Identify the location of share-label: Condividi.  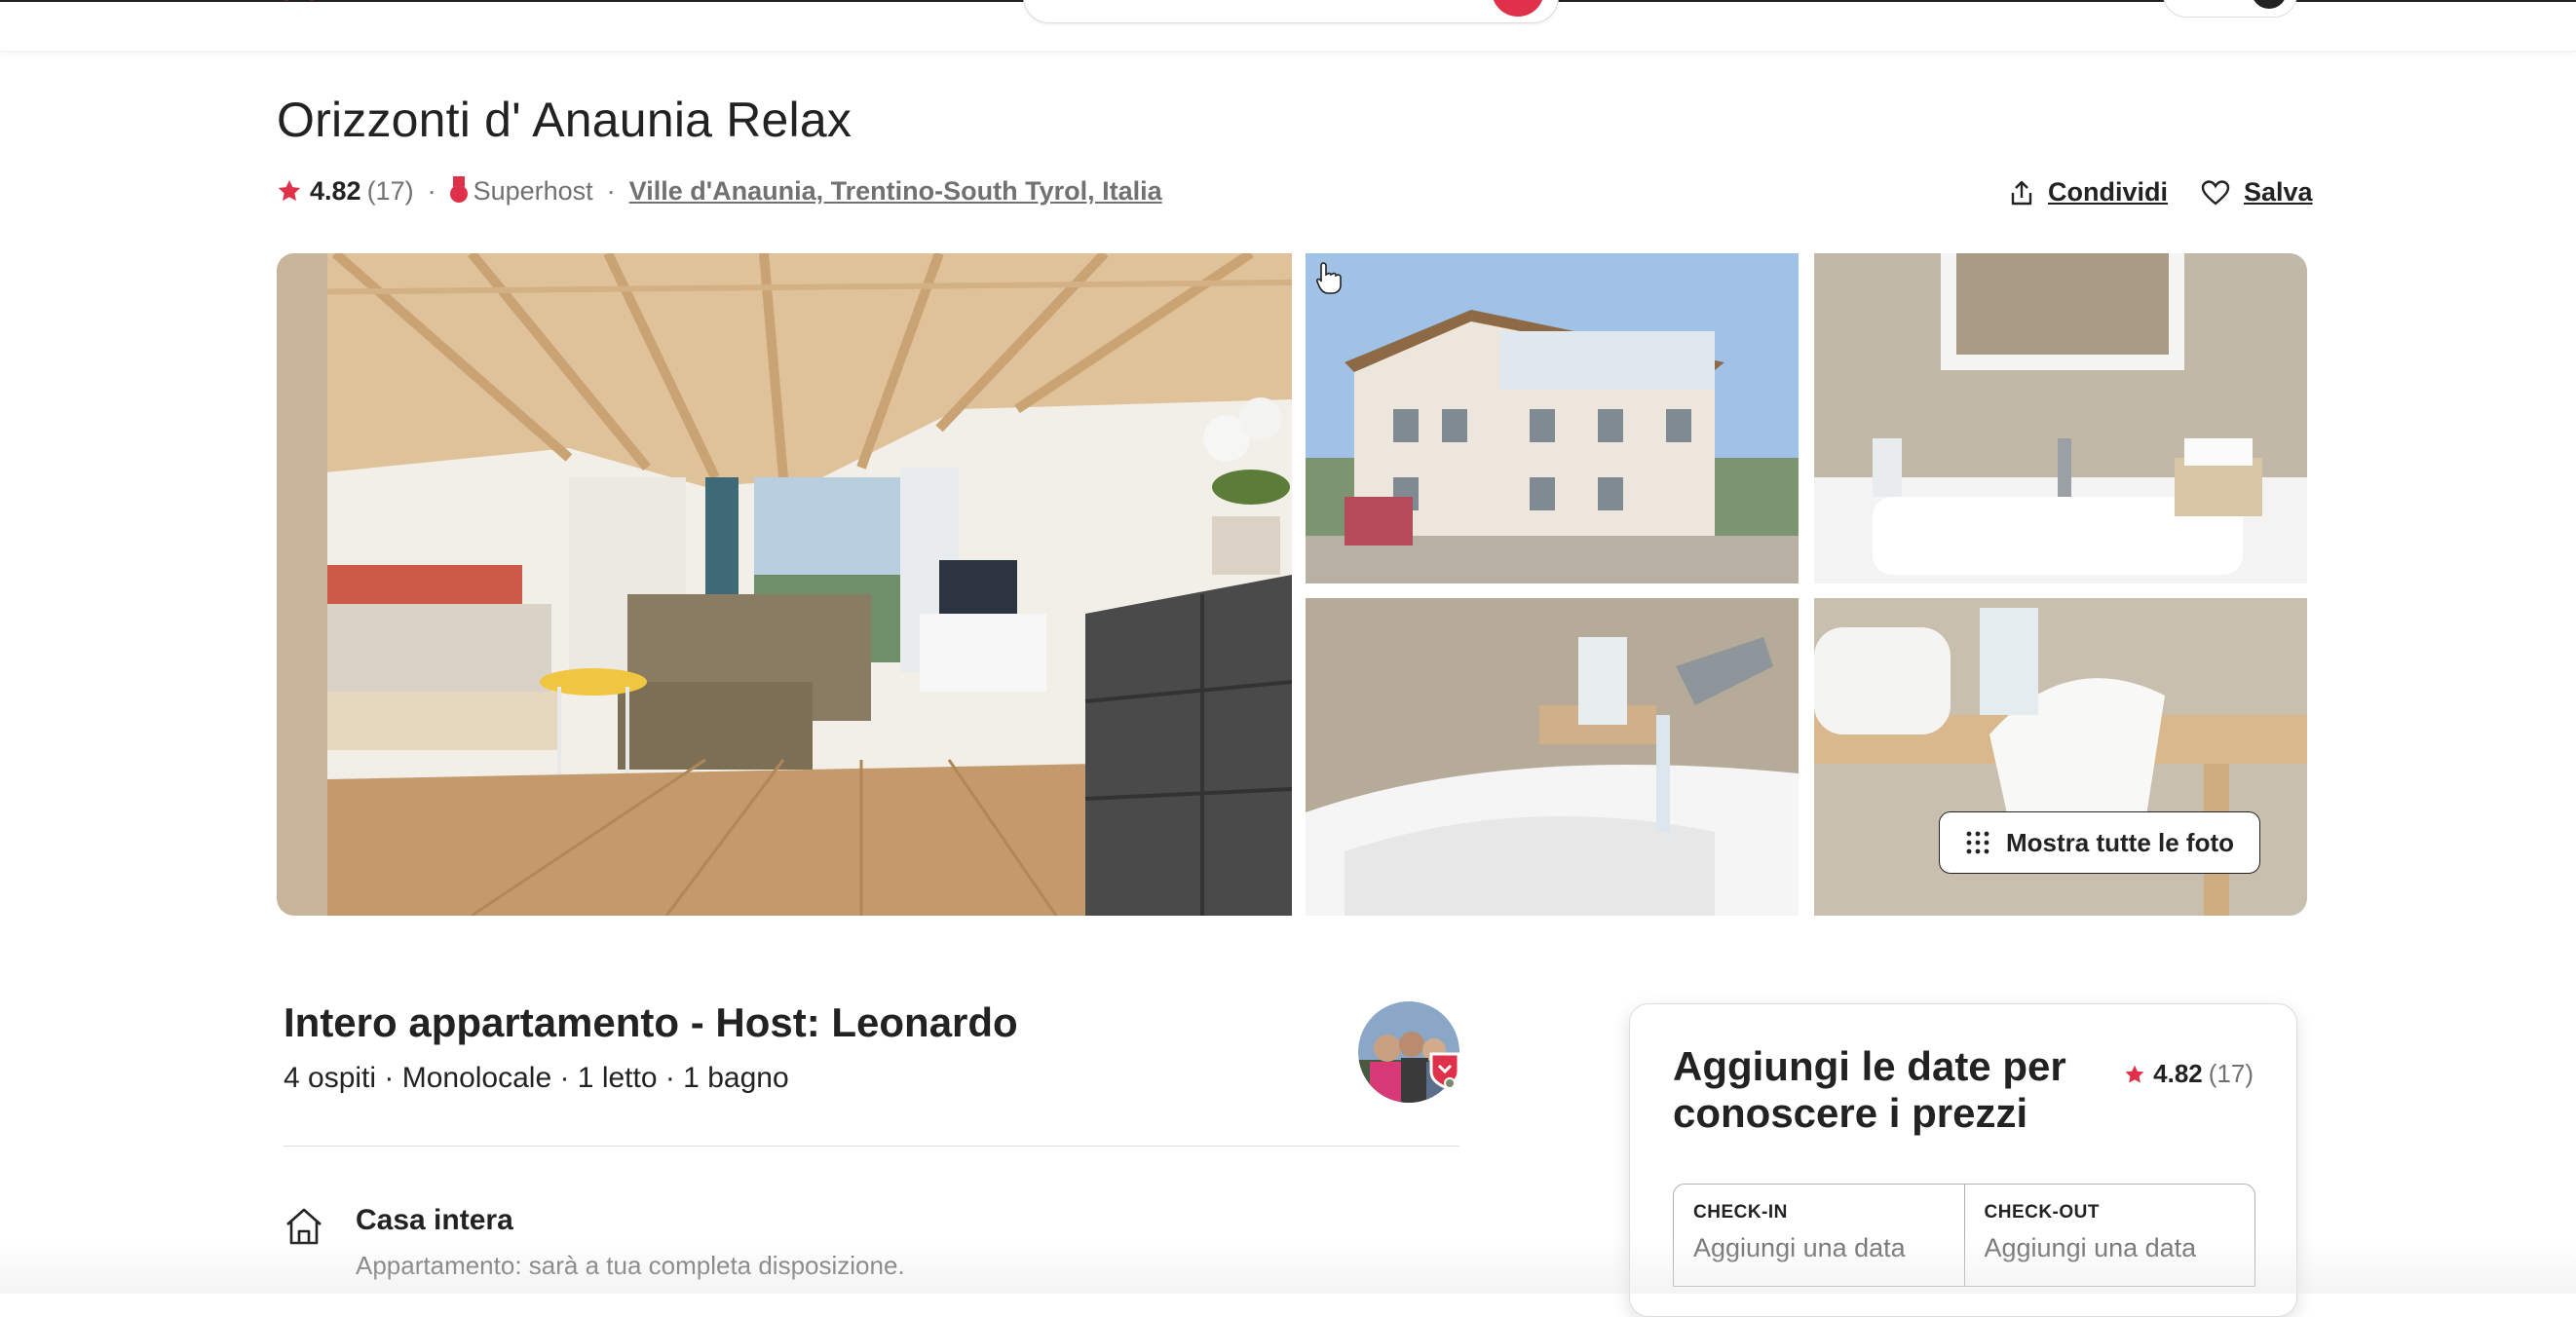
(2108, 192).